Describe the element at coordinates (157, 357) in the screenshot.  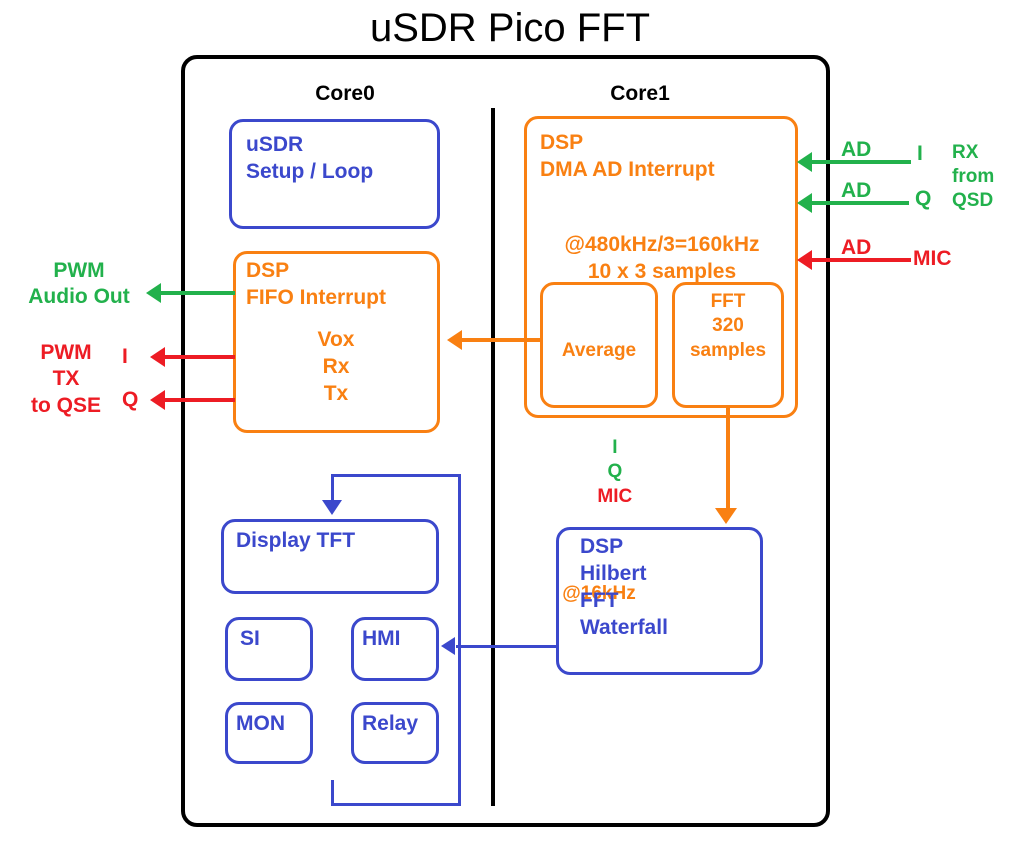
I see `tx-i-arrowhead-icon` at that location.